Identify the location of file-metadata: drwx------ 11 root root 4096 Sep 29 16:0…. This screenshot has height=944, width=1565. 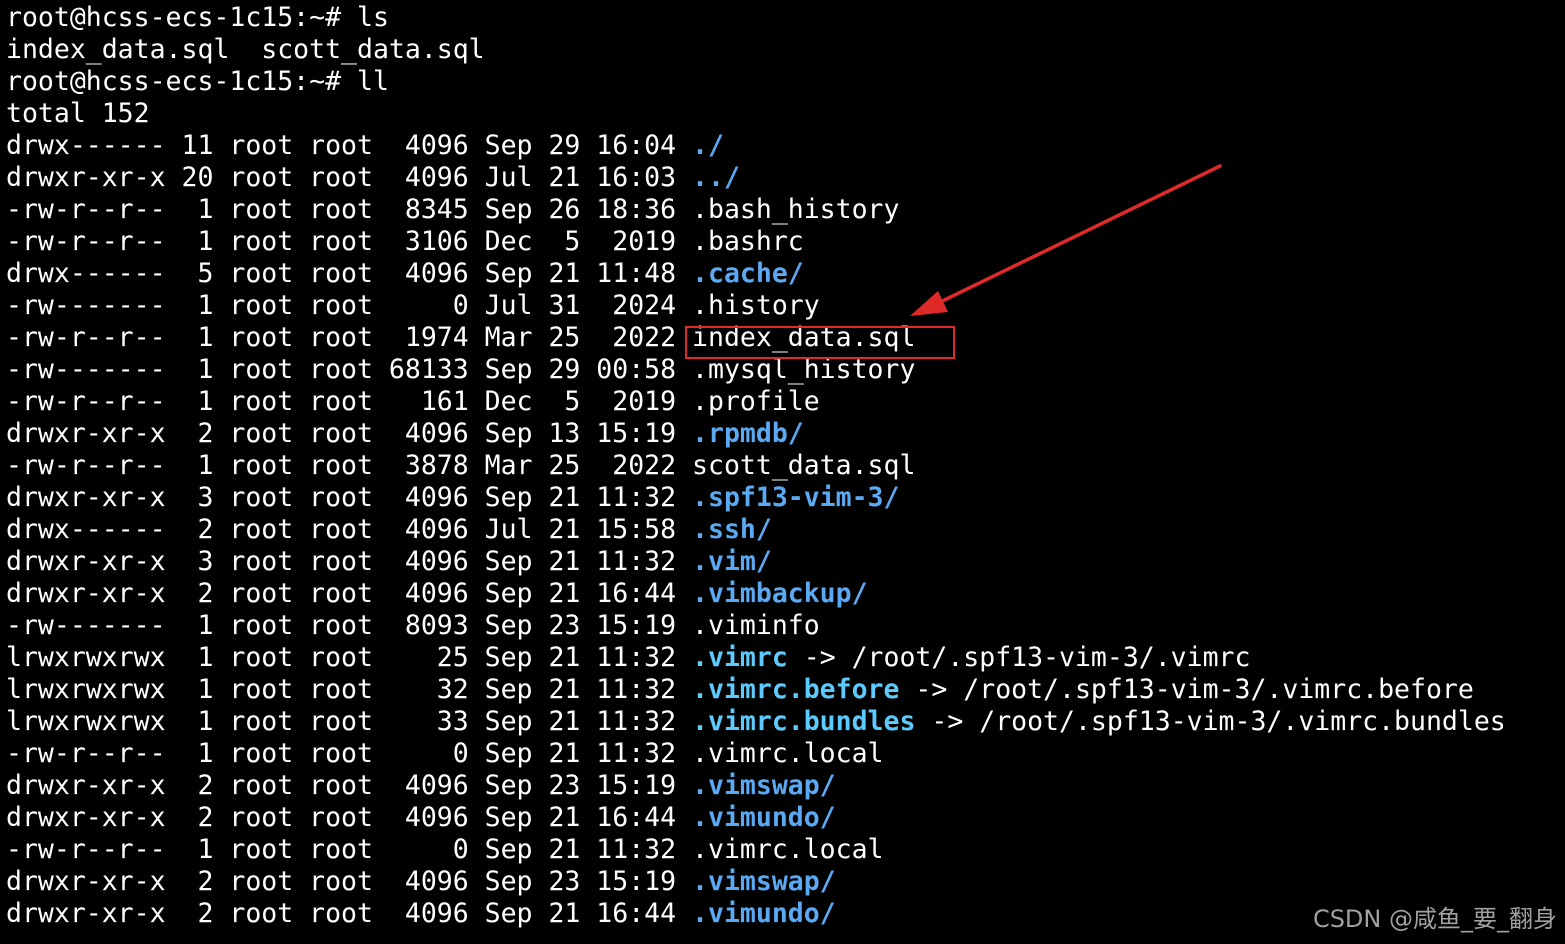
(349, 145).